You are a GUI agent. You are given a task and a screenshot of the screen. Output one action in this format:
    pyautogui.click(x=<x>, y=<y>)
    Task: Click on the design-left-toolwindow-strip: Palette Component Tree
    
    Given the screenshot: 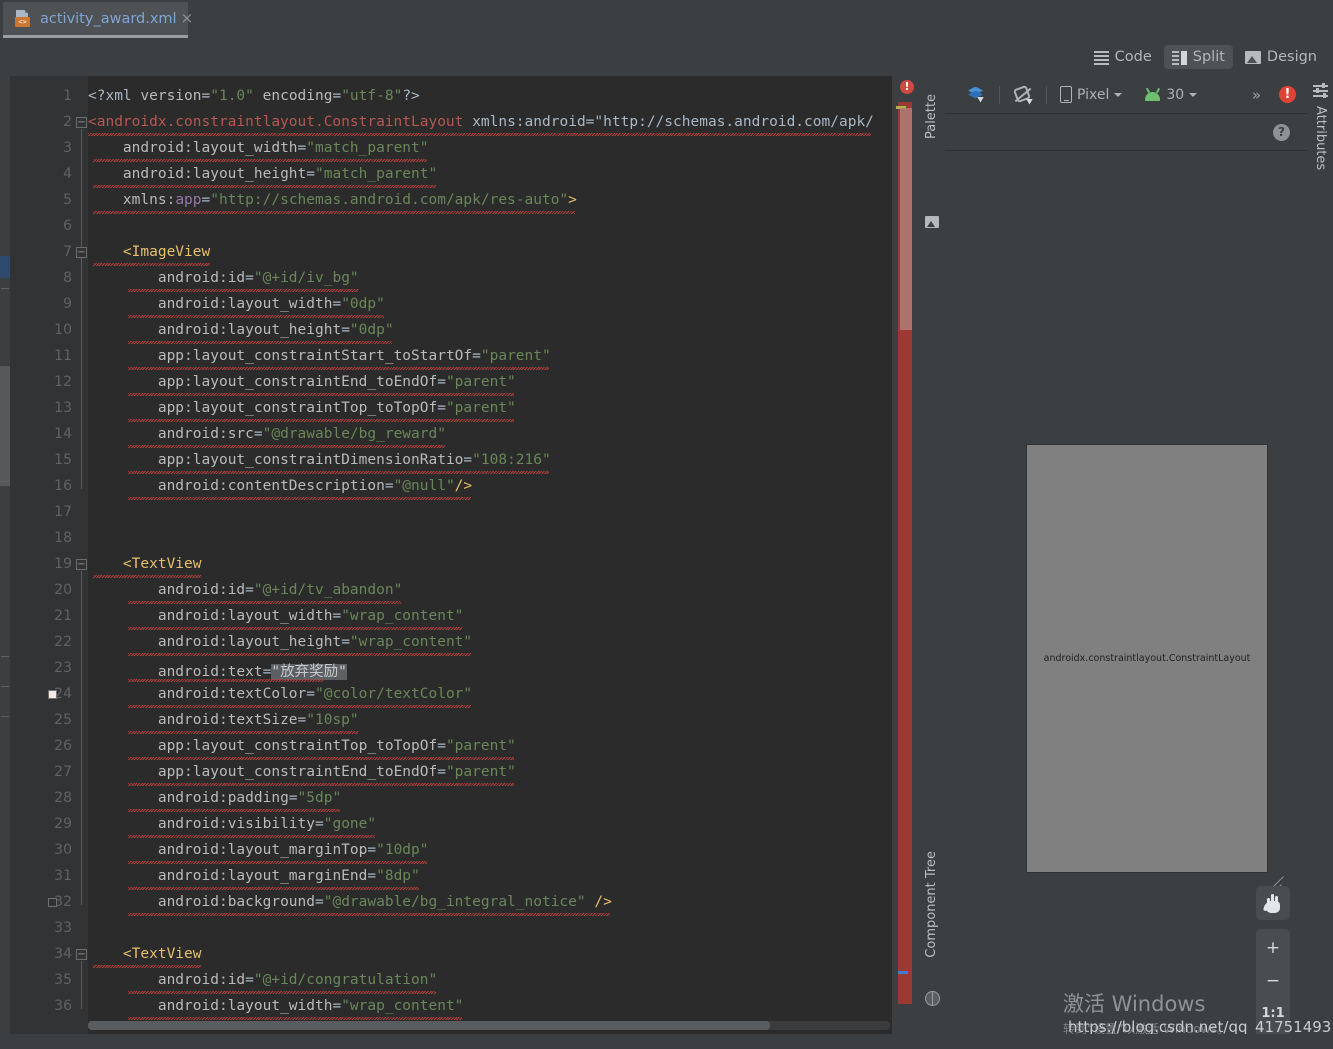 What is the action you would take?
    pyautogui.click(x=932, y=555)
    